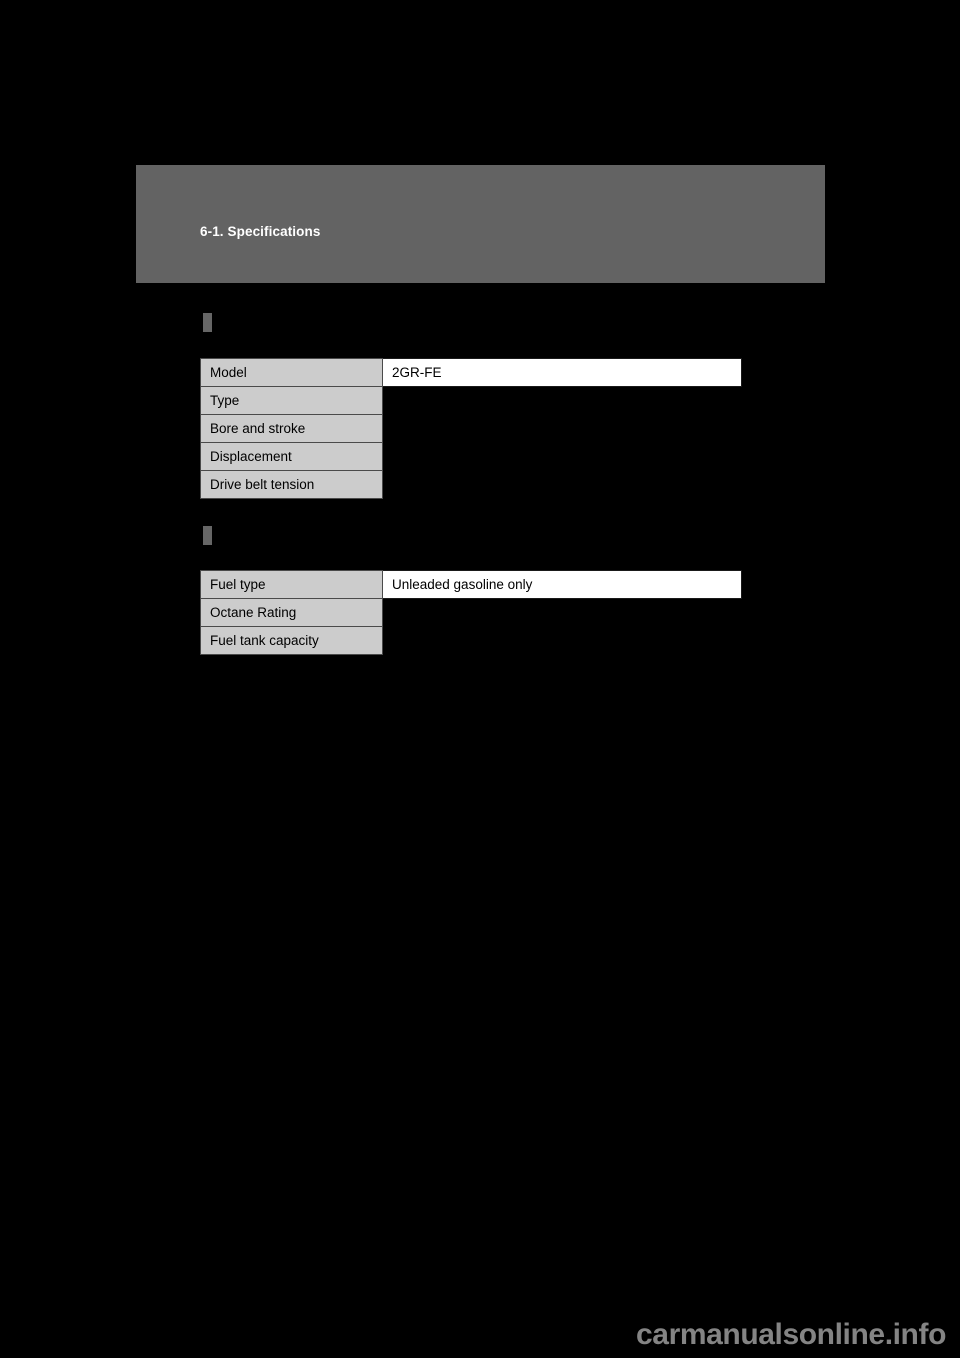 The width and height of the screenshot is (960, 1358). Describe the element at coordinates (291, 428) in the screenshot. I see `spec-label-bore-and-stroke: Bore and stroke` at that location.